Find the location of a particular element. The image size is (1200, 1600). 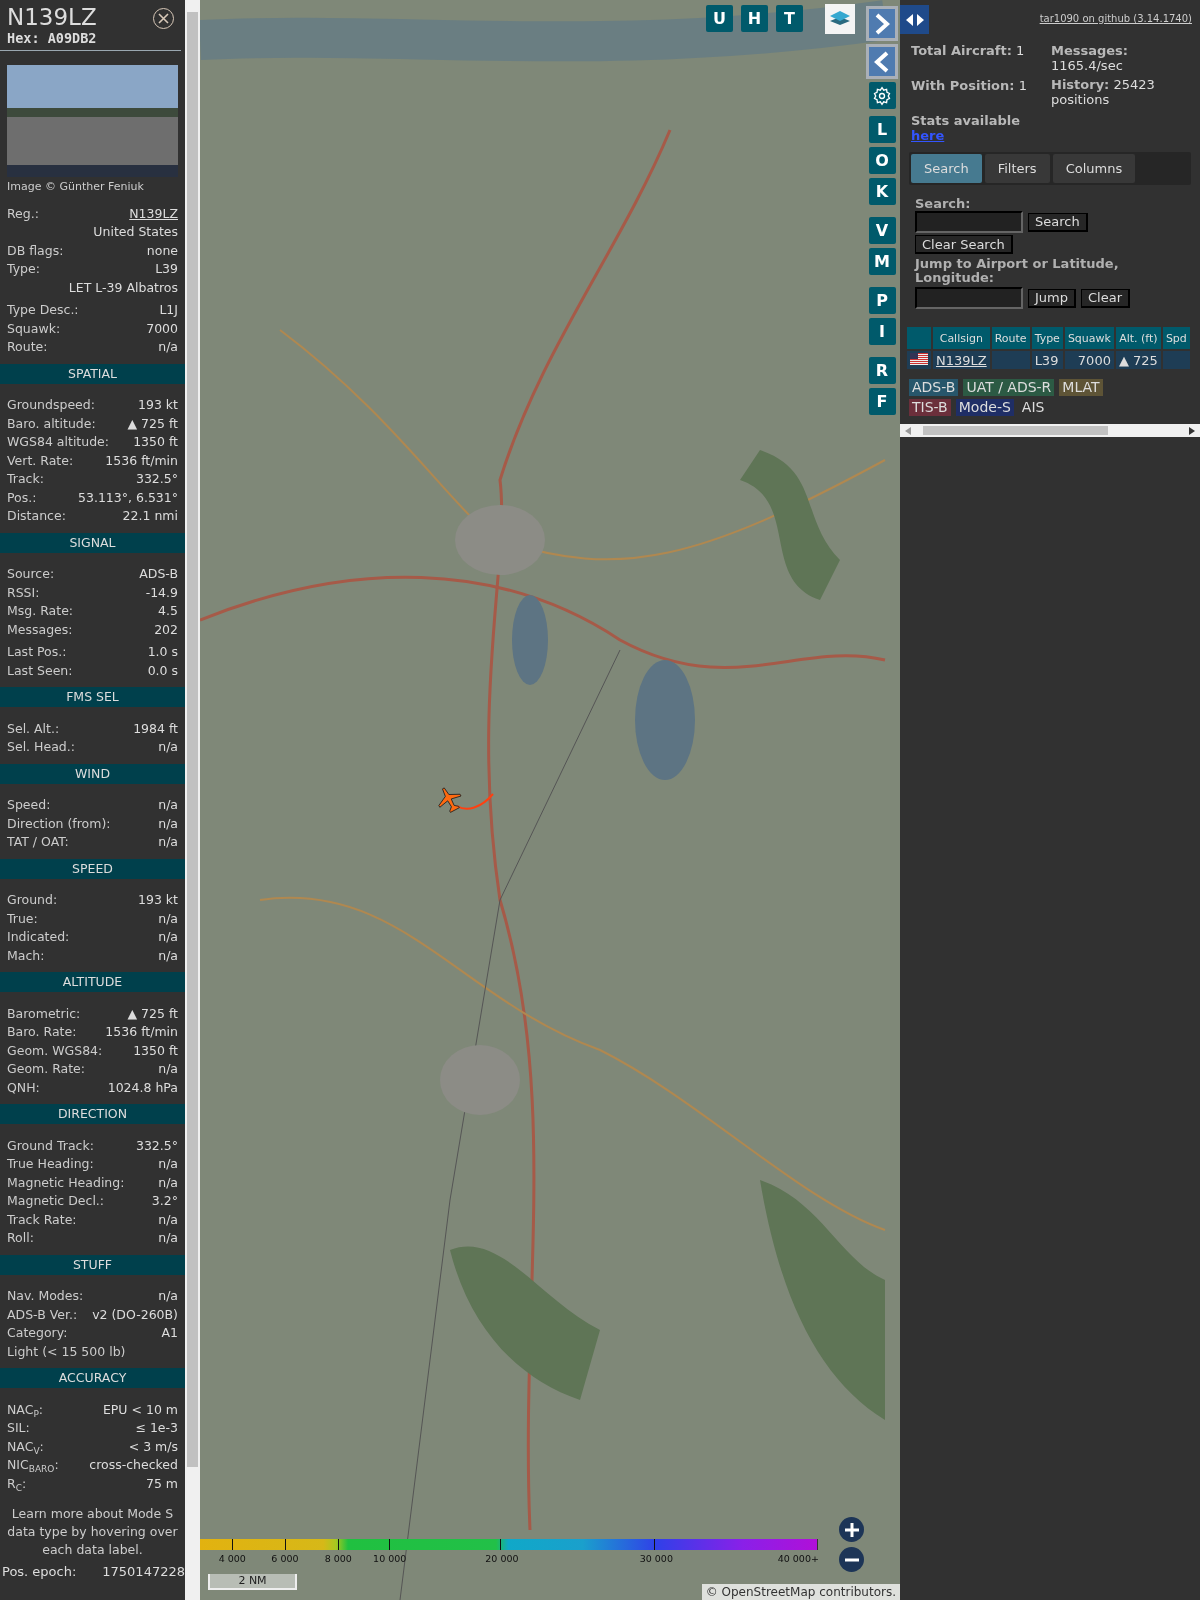

map-toggle-button: V is located at coordinates (882, 230).